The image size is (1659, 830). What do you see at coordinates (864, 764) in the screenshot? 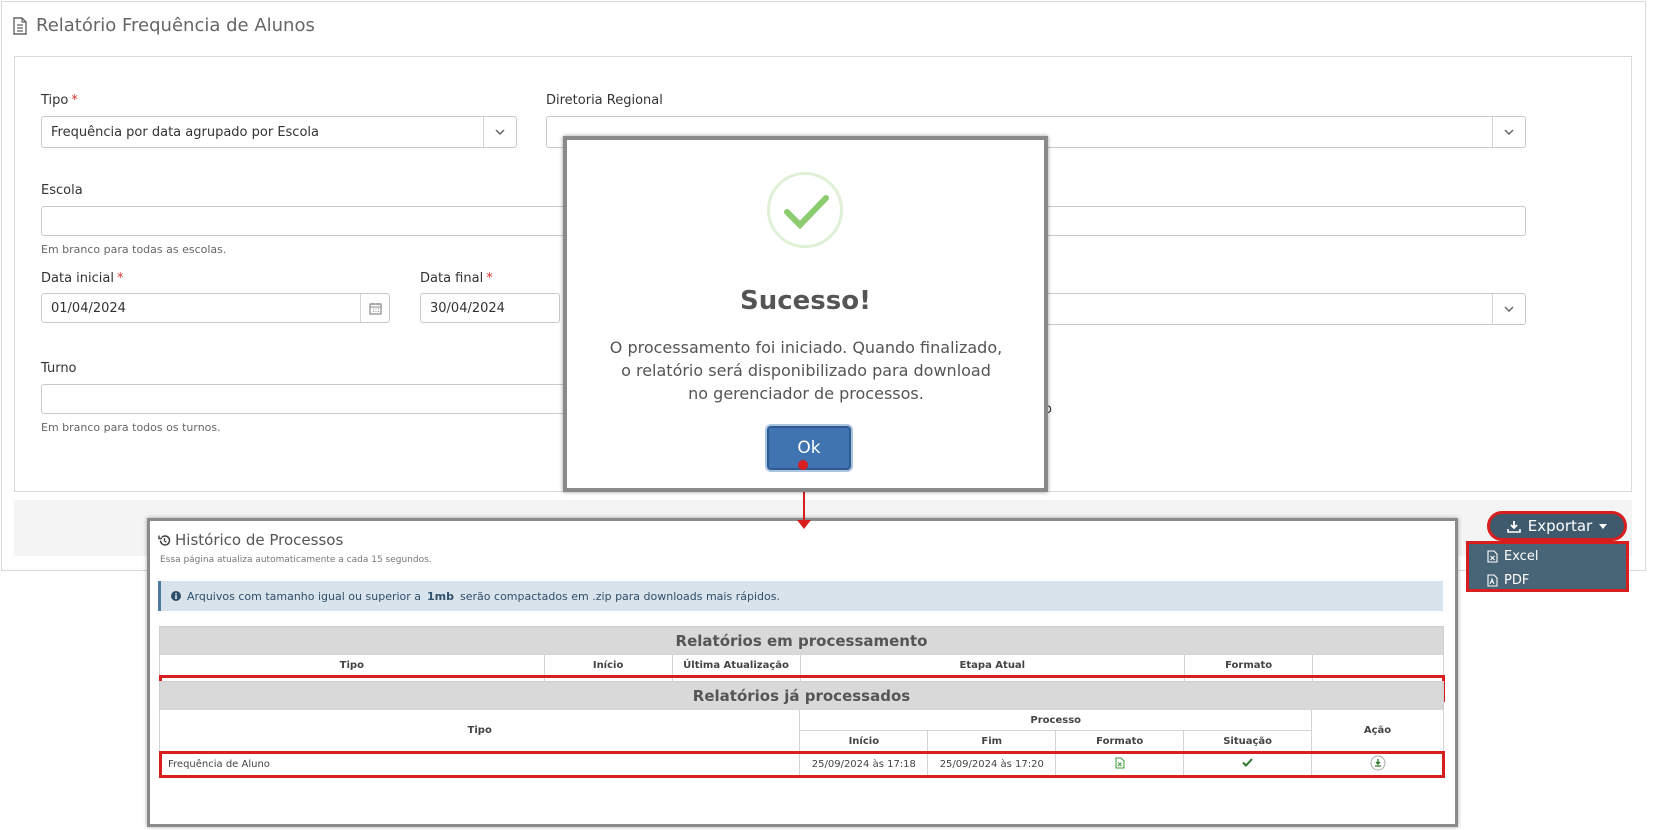
I see `row-inicio: 25/09/2024 às 17:18` at bounding box center [864, 764].